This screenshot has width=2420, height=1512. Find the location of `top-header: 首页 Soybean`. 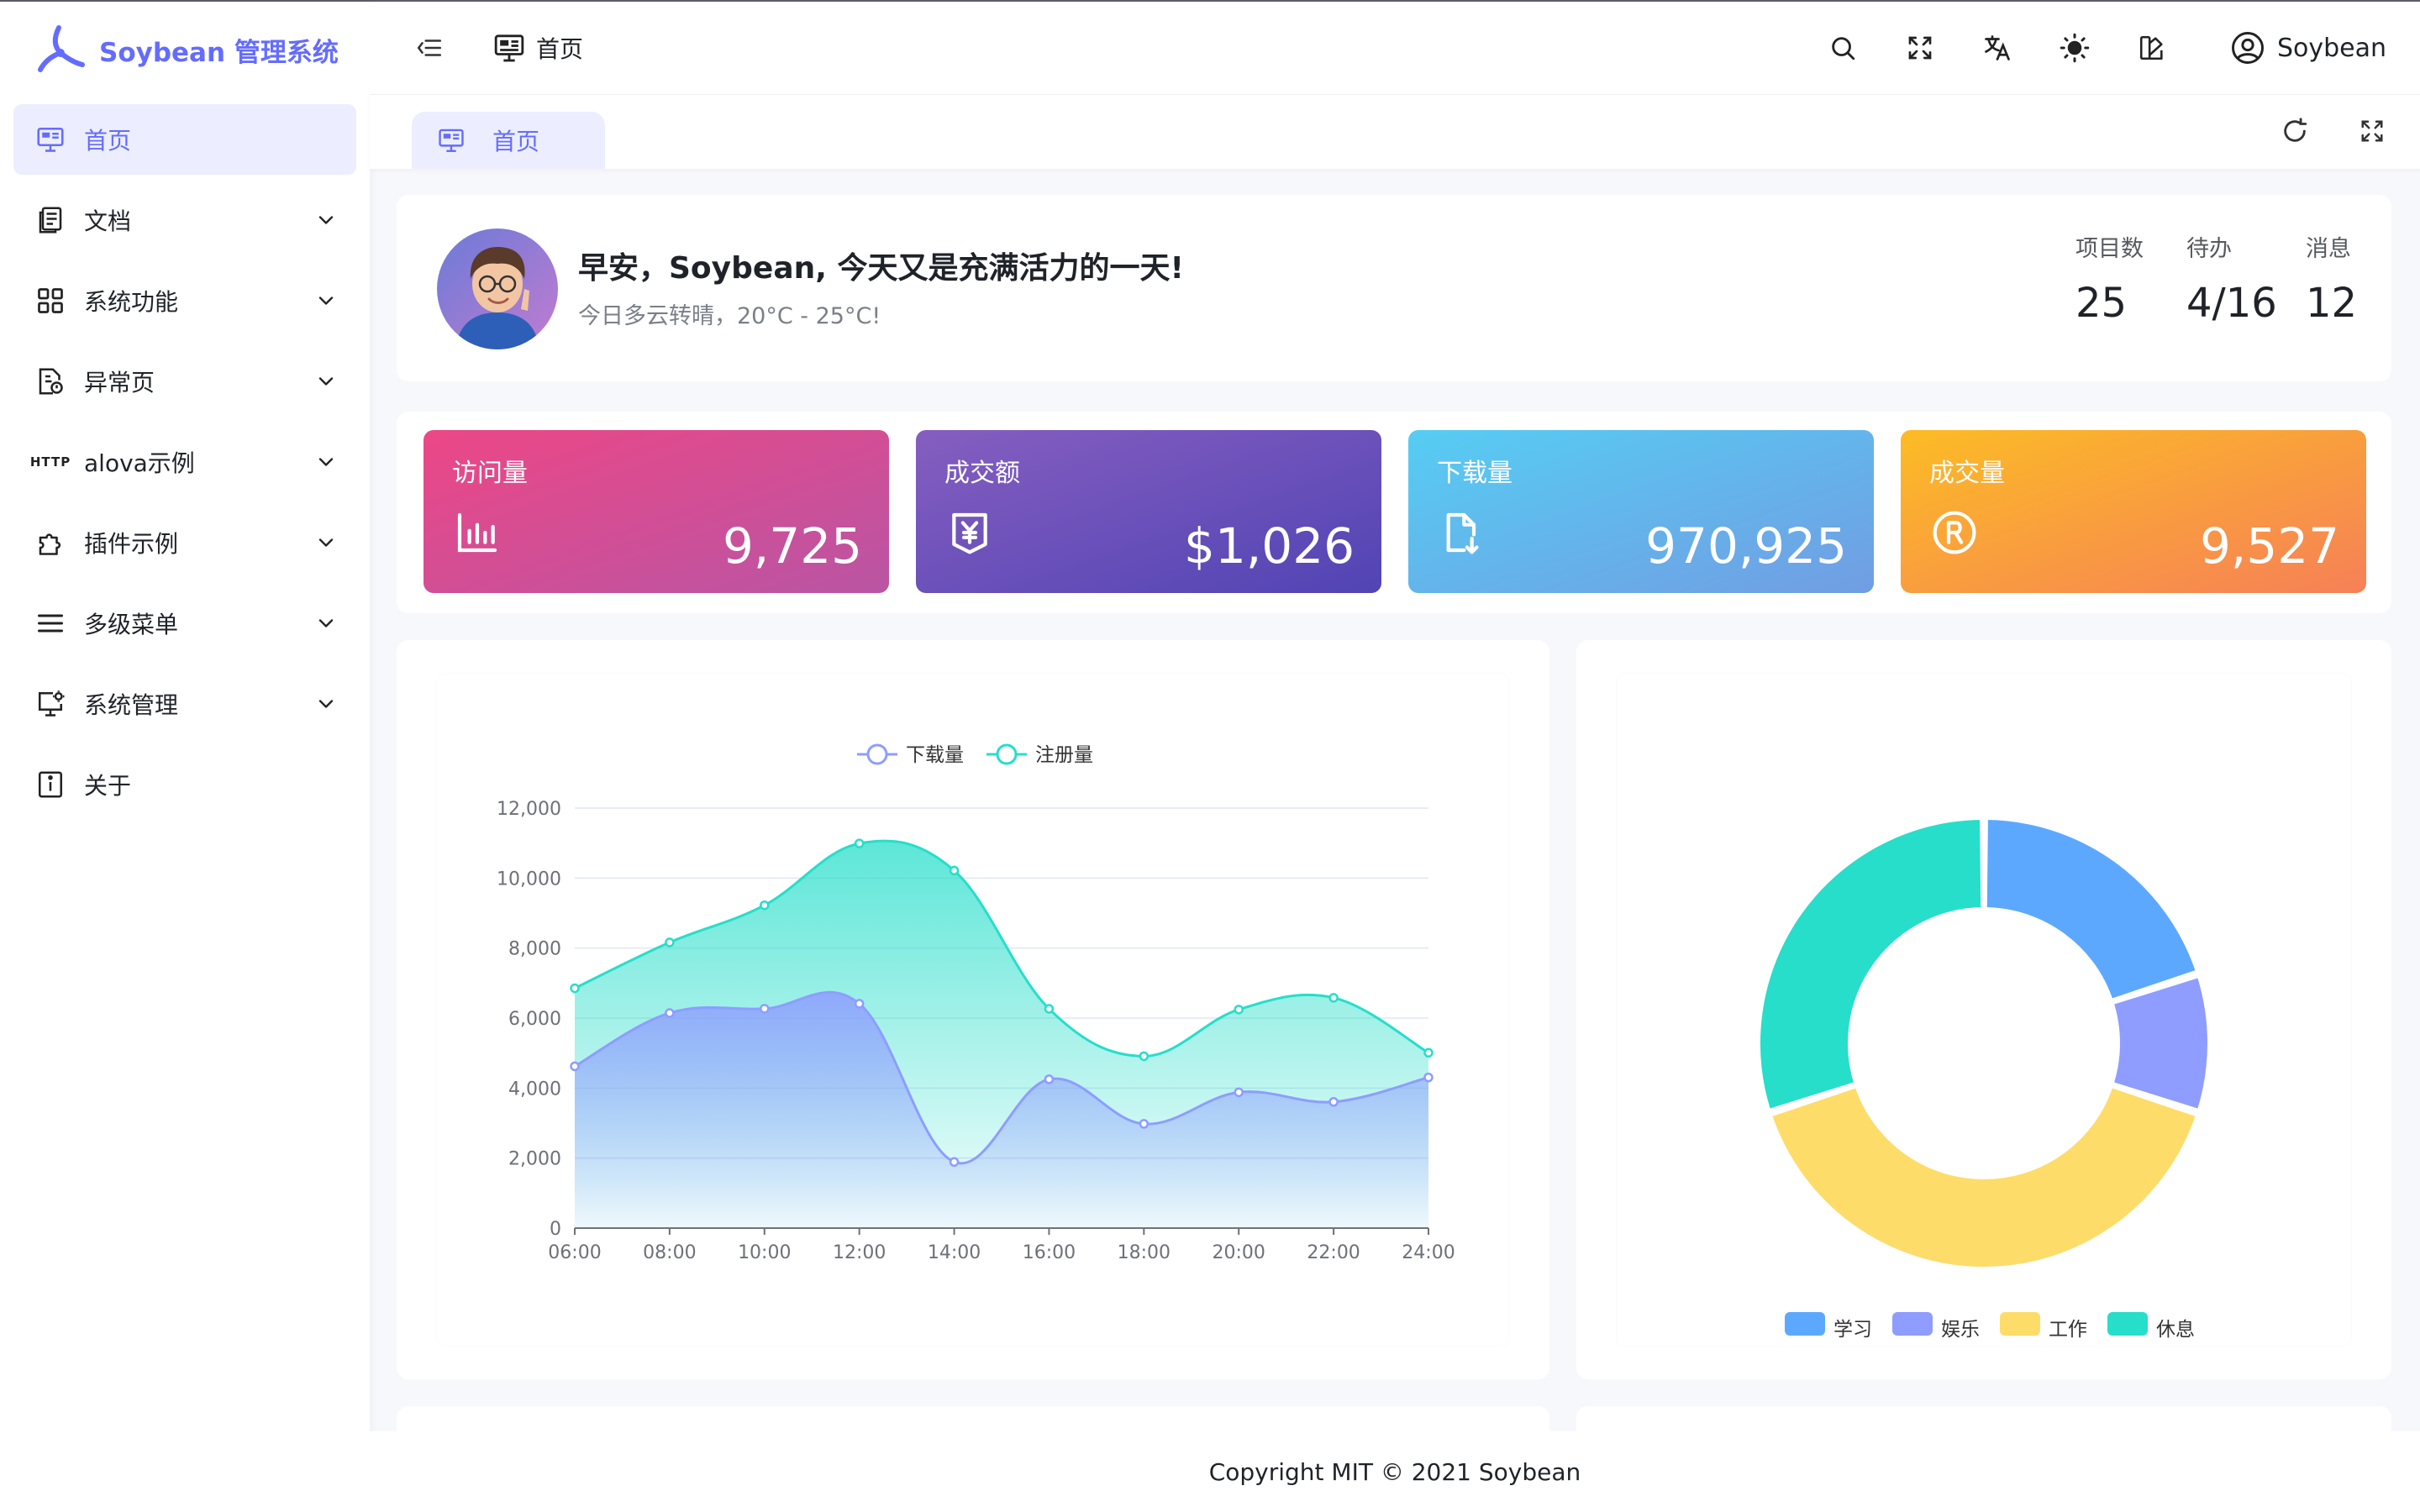

top-header: 首页 Soybean is located at coordinates (1395, 48).